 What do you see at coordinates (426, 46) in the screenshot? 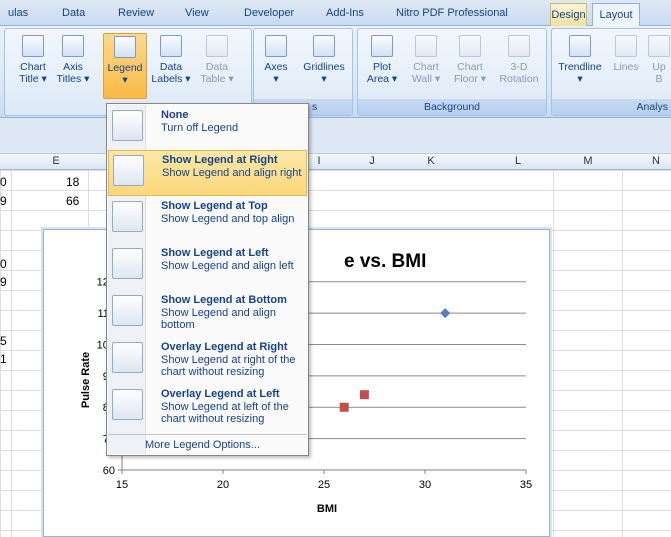
I see `chart-wall-icon` at bounding box center [426, 46].